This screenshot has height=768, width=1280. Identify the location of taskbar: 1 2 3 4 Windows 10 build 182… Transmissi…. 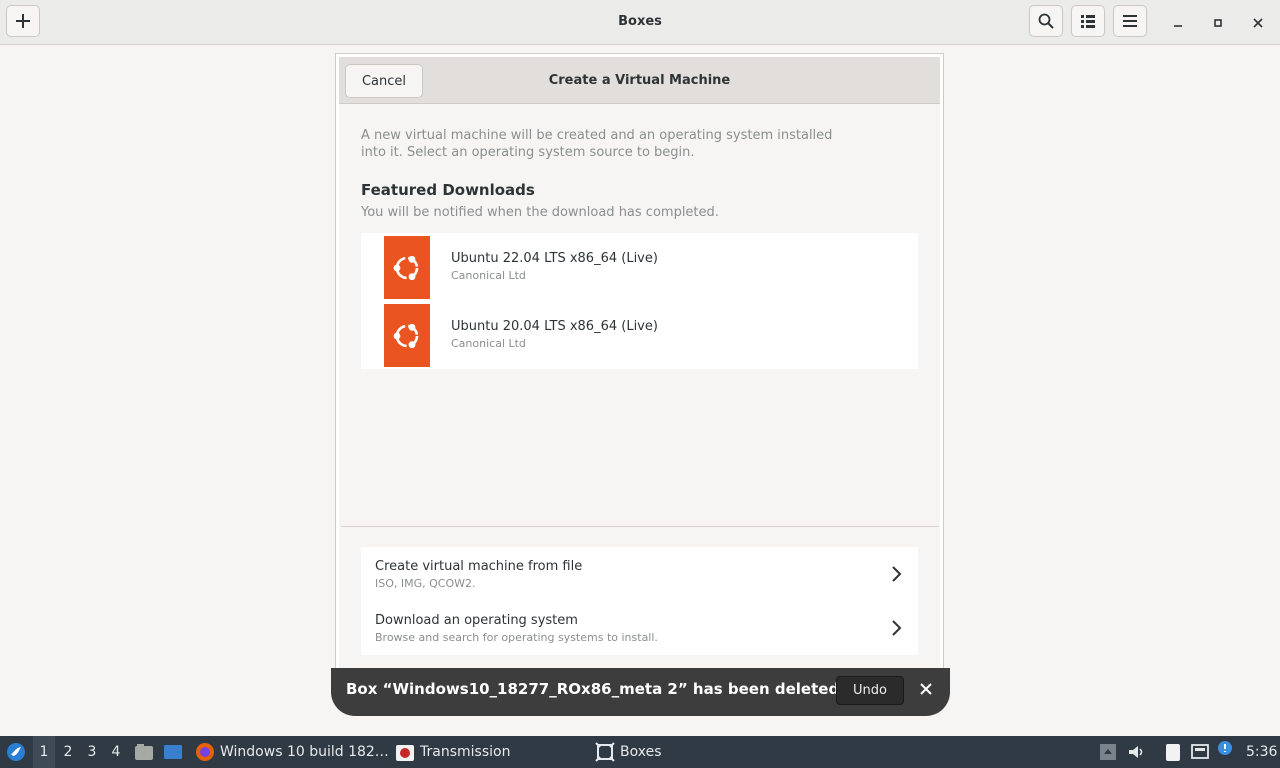
(640, 752).